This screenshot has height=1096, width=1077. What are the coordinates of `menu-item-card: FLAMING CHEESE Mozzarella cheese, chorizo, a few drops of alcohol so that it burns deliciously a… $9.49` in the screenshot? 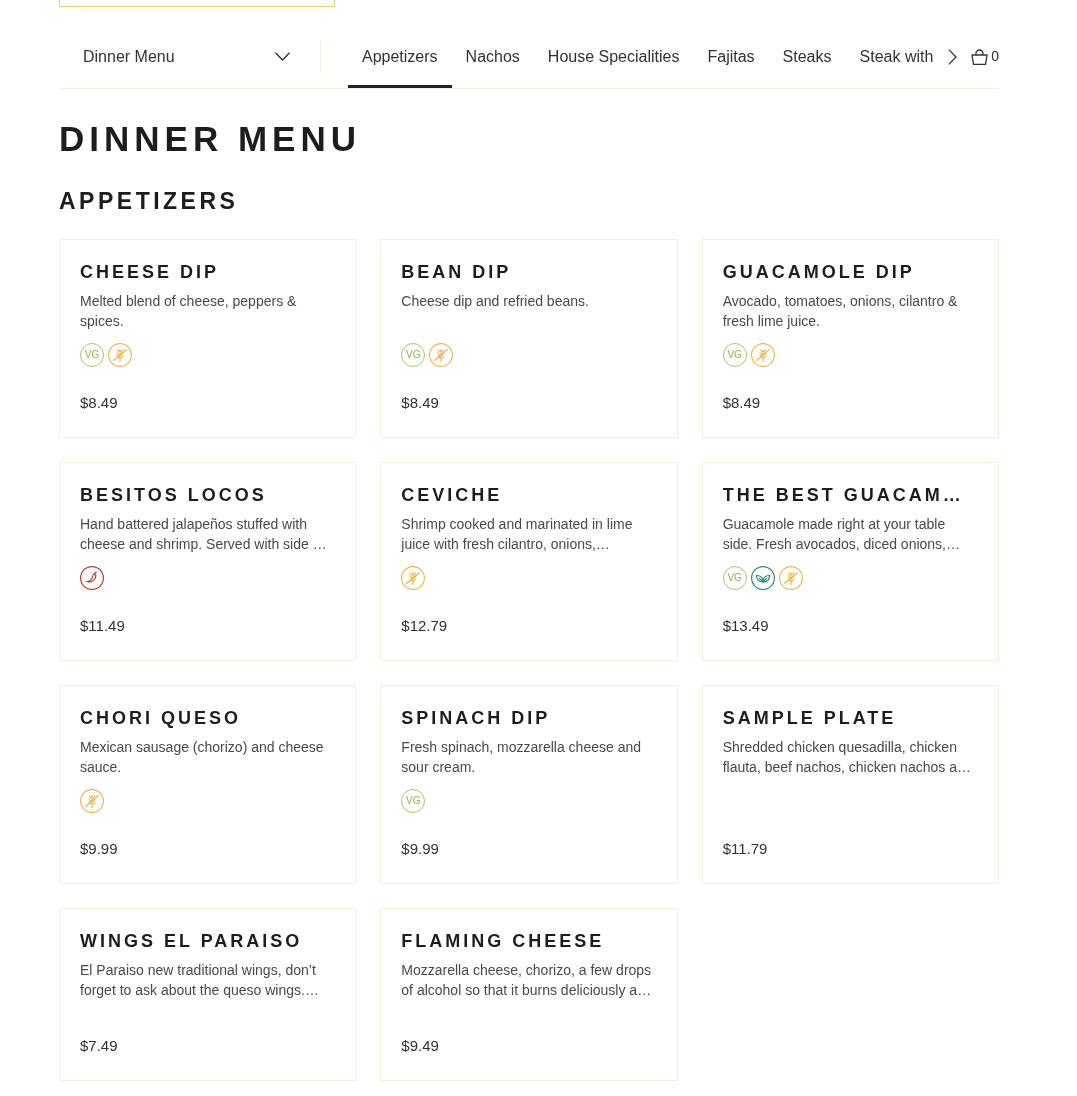 It's located at (529, 994).